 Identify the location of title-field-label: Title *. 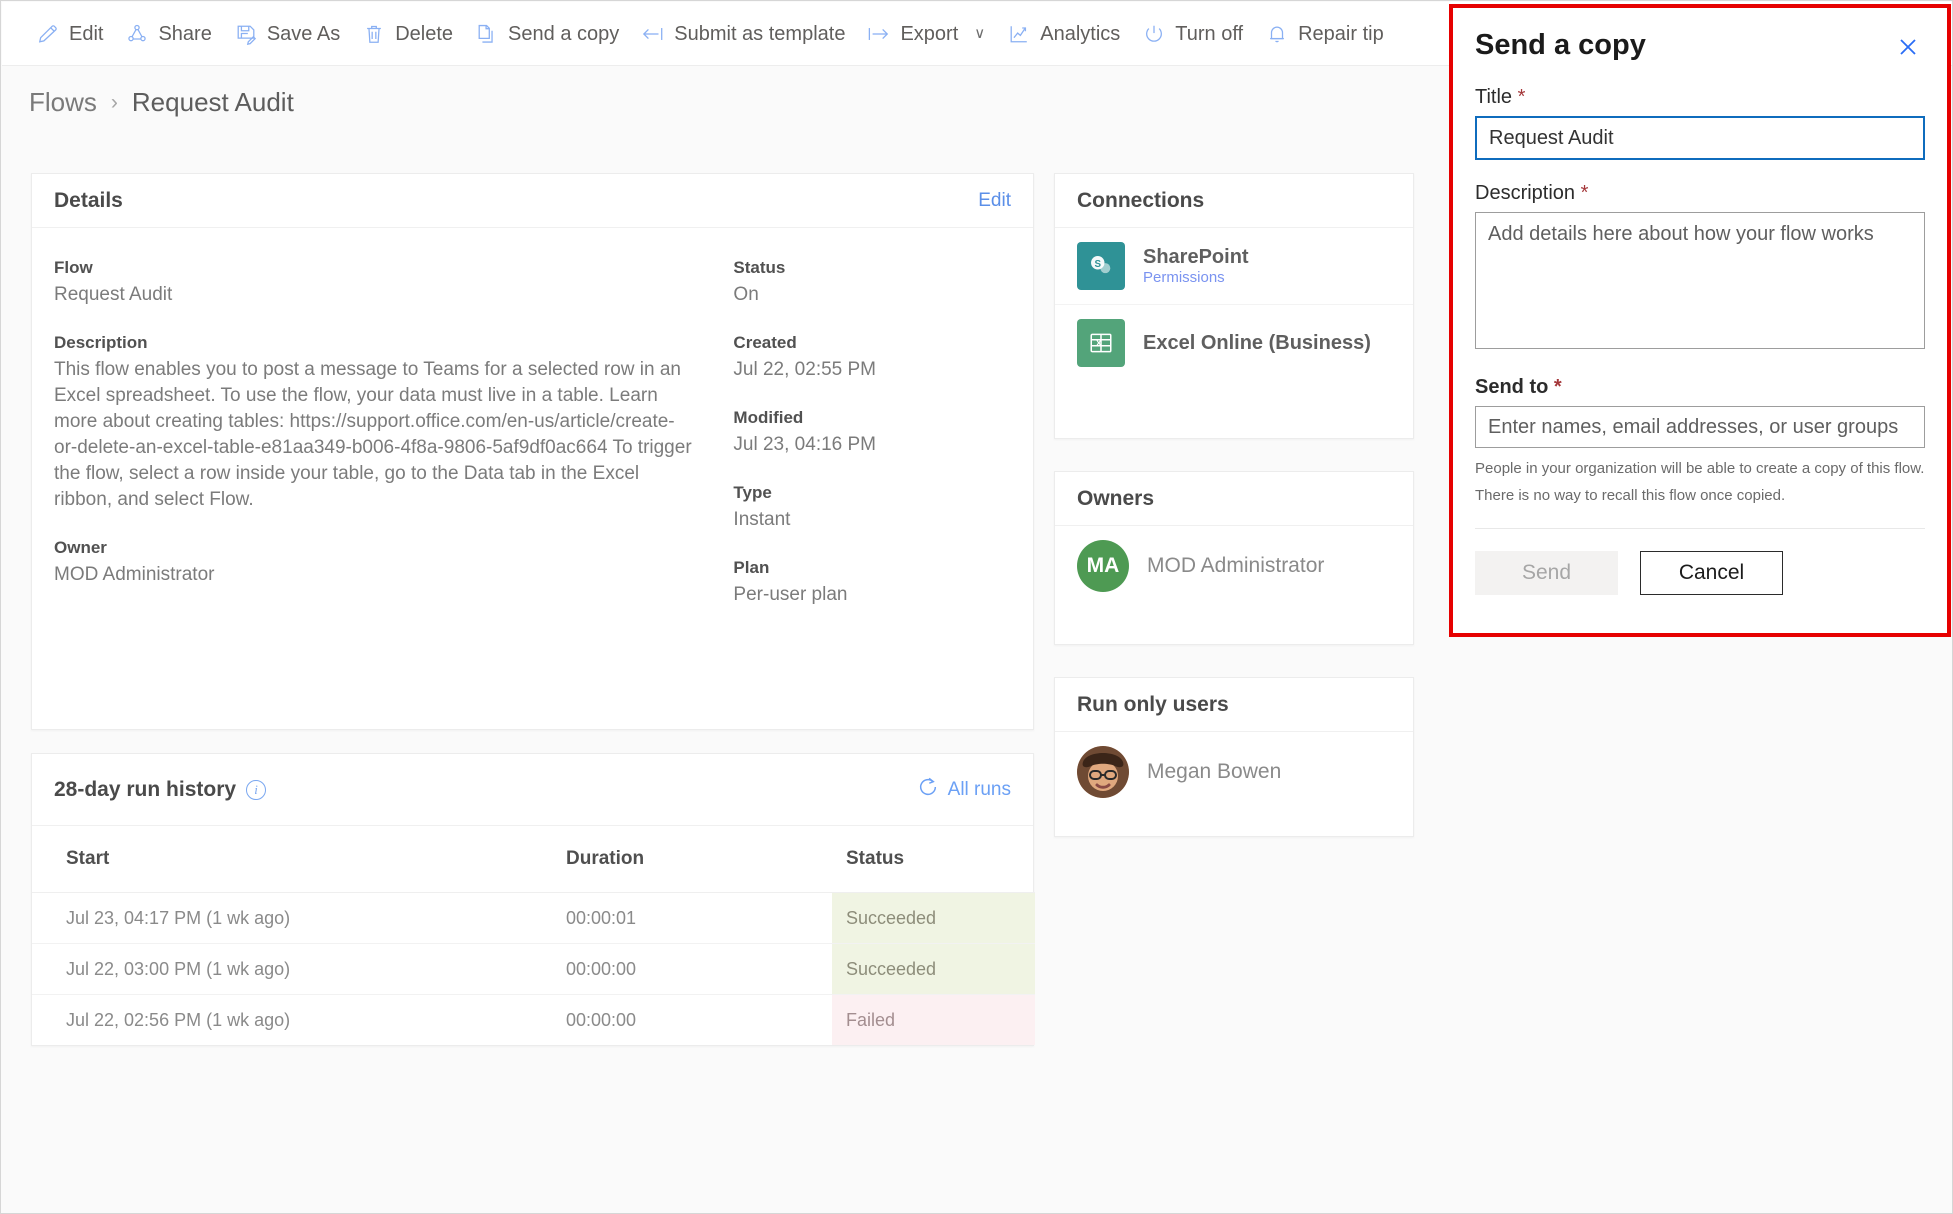
(1700, 97).